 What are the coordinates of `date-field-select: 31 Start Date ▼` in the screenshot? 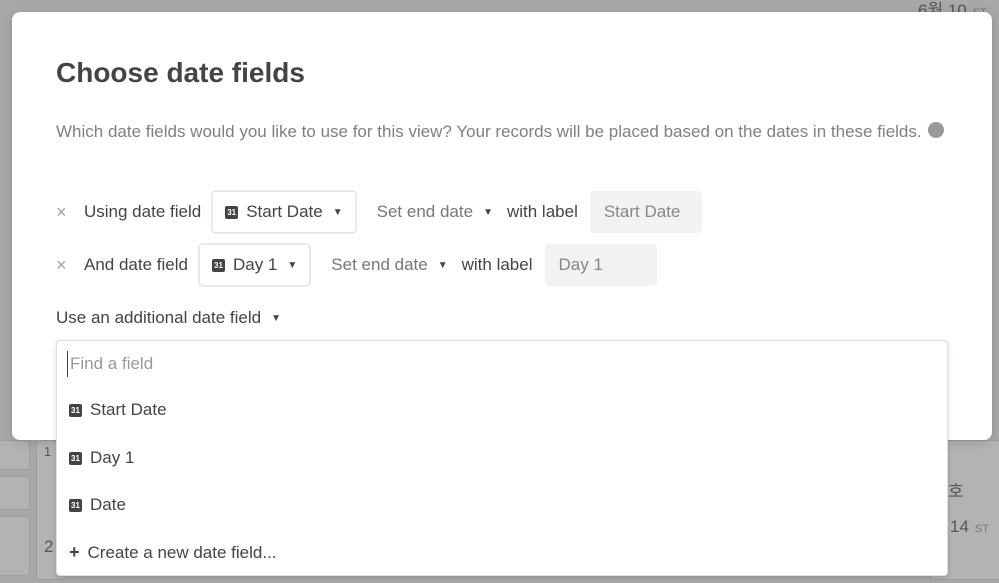 It's located at (284, 212).